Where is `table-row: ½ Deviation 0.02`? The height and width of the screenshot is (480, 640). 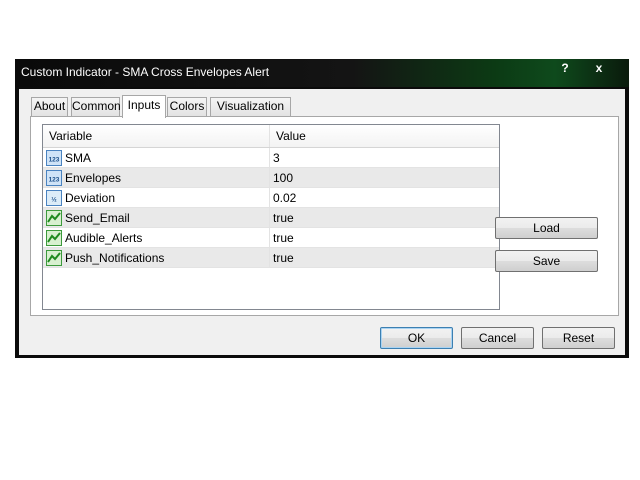
table-row: ½ Deviation 0.02 is located at coordinates (271, 198).